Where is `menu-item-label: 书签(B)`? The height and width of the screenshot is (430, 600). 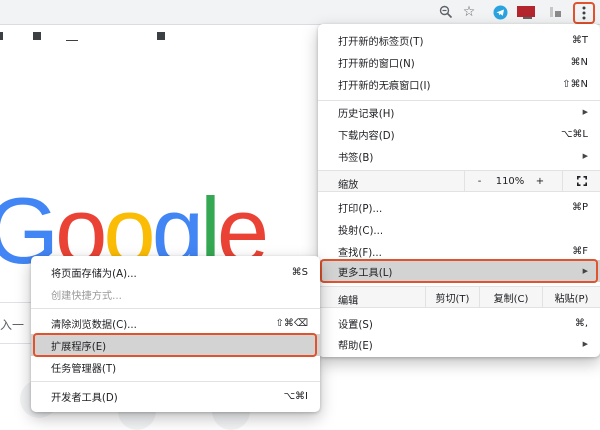
menu-item-label: 书签(B) is located at coordinates (356, 158).